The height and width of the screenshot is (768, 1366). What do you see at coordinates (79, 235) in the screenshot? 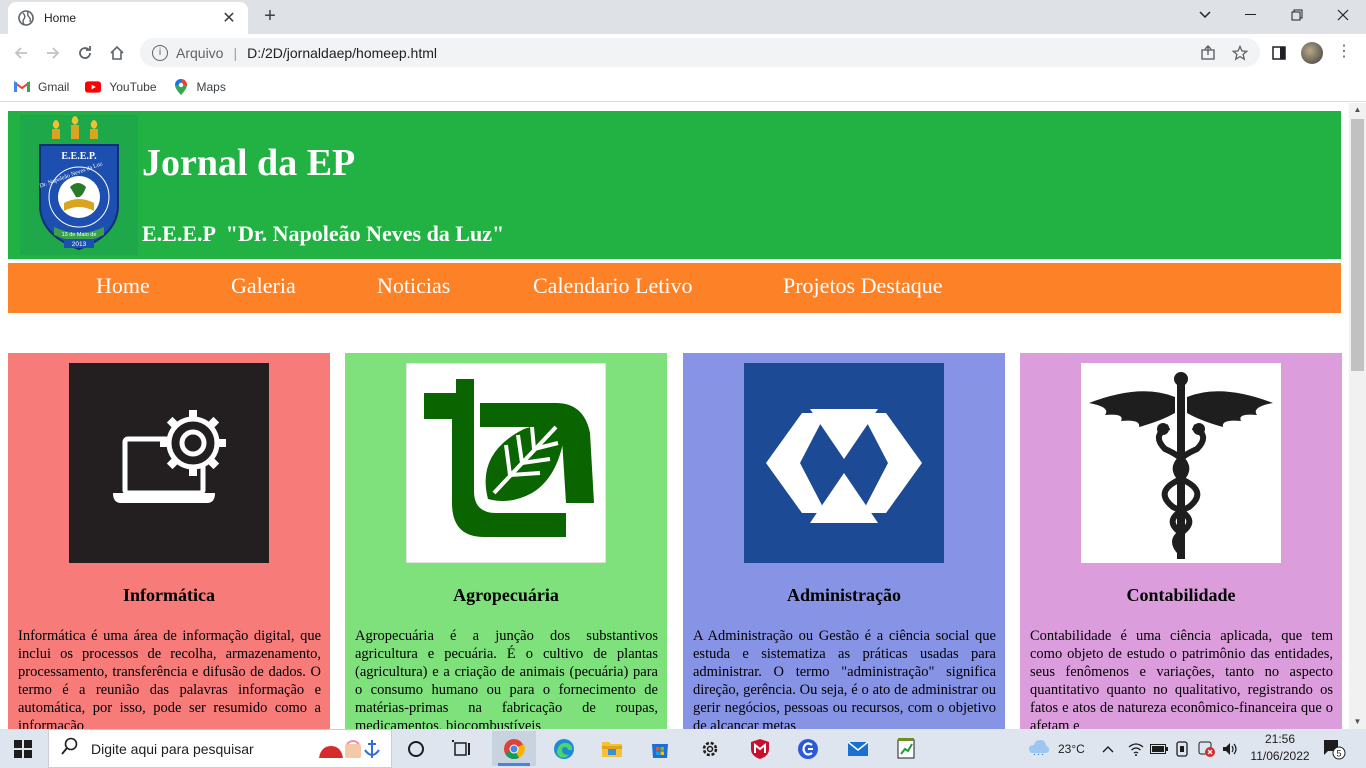
I see `svg-text: 13 de Maio de` at bounding box center [79, 235].